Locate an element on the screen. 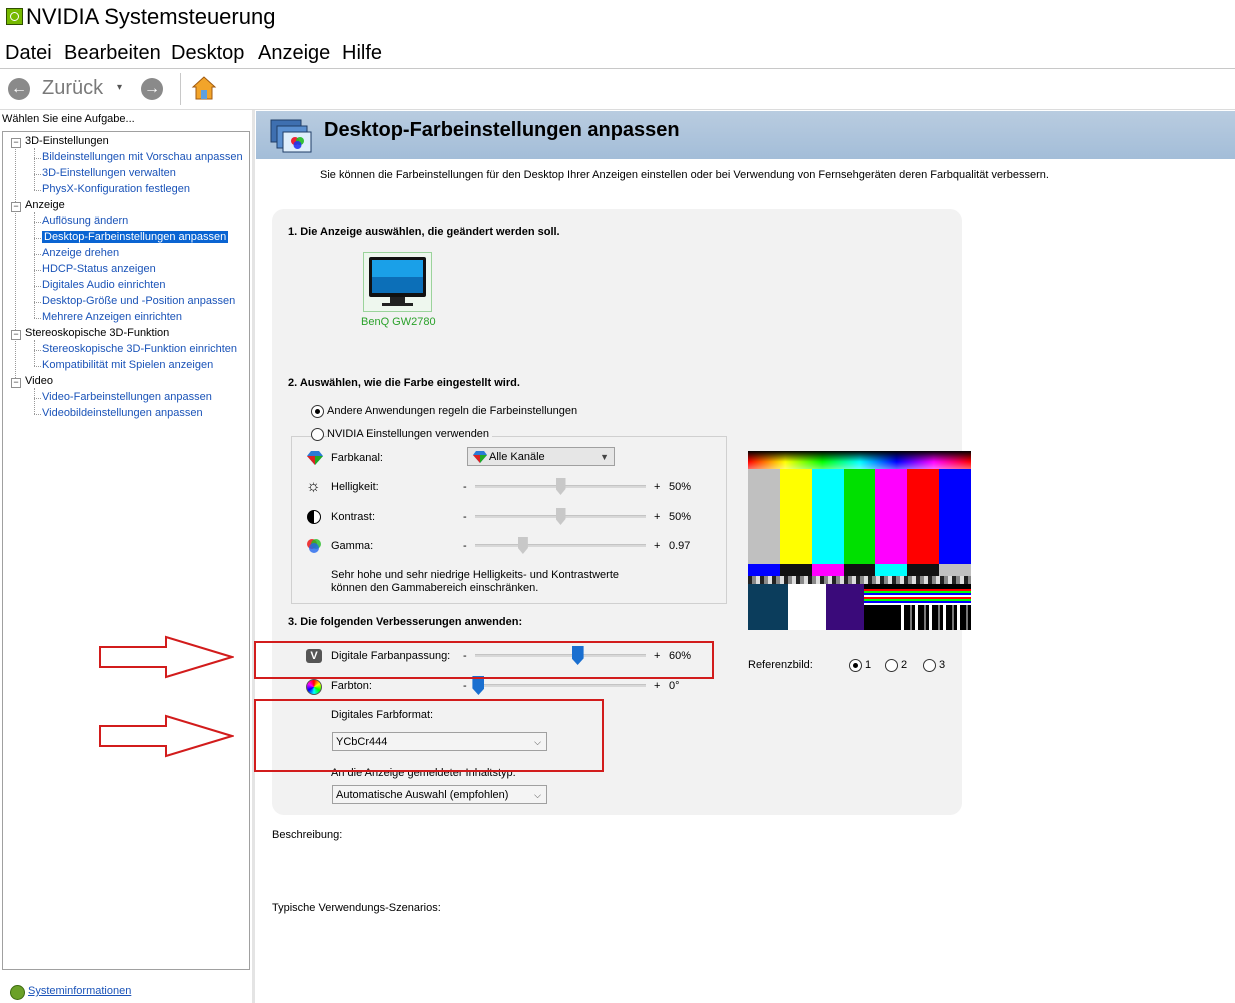  display-name: BenQ GW2780 is located at coordinates (398, 322).